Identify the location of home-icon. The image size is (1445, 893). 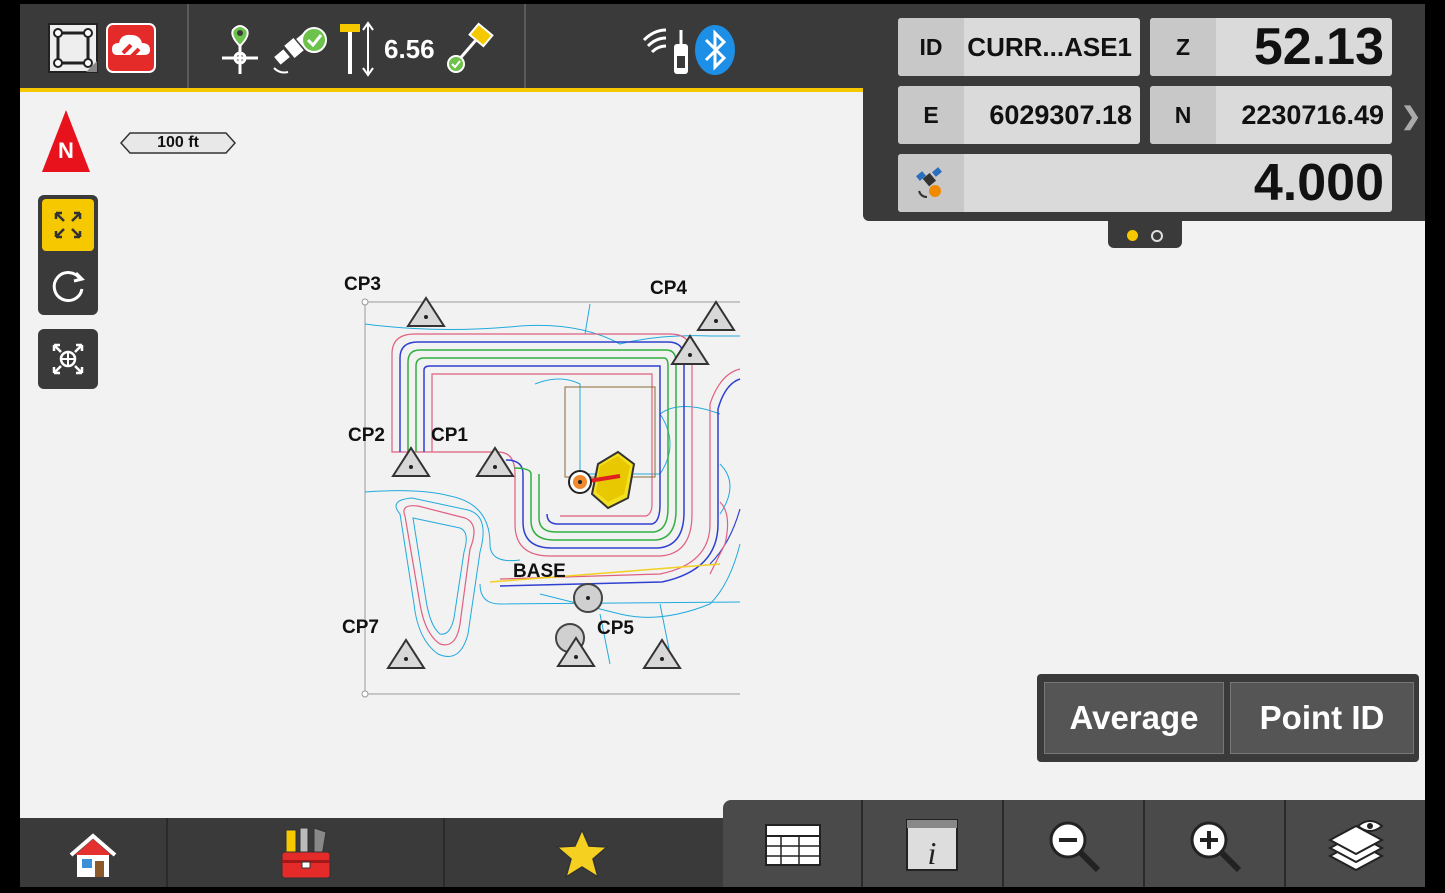
(93, 855).